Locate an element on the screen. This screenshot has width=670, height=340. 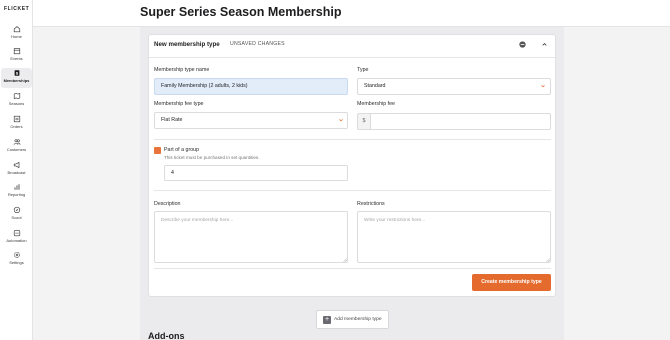
sidebar-item-label: Events is located at coordinates (16, 58).